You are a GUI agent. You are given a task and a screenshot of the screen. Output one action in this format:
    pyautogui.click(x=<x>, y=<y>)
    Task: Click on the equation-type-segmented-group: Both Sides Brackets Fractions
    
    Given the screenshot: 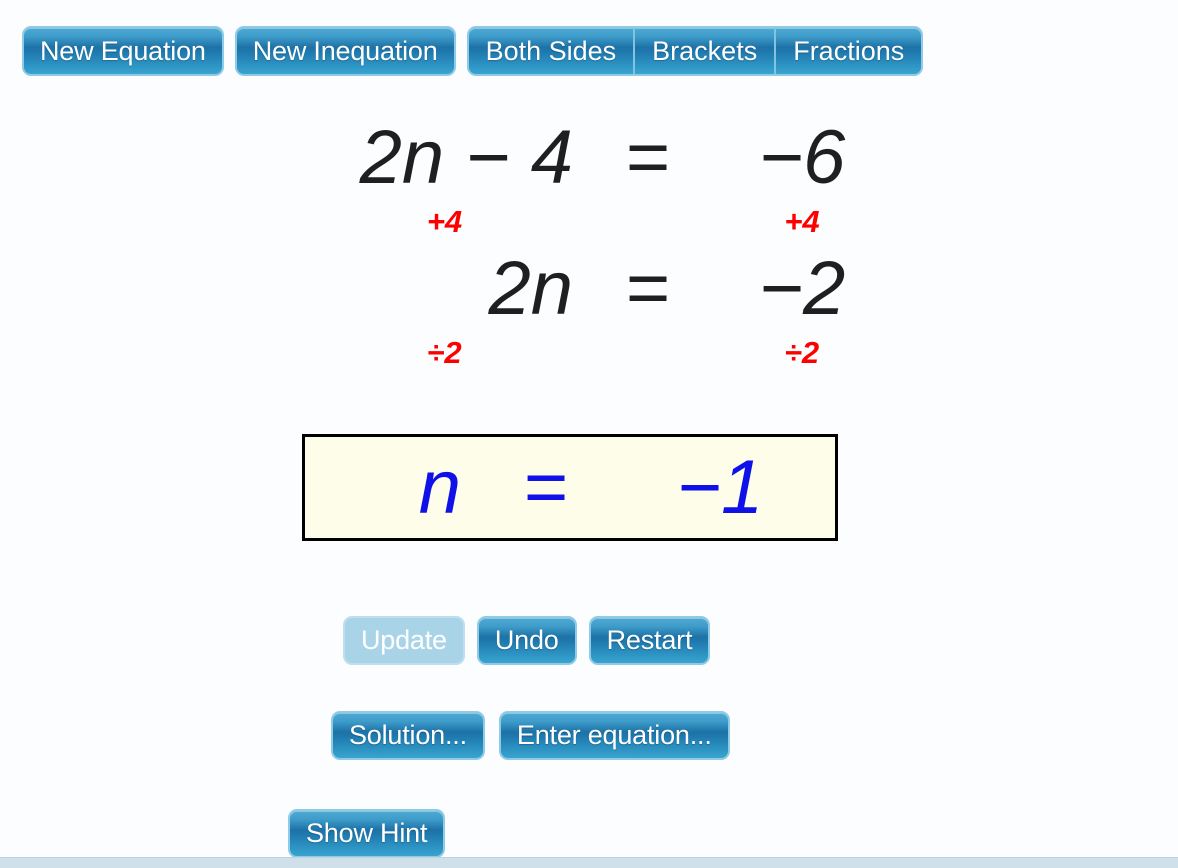 What is the action you would take?
    pyautogui.click(x=695, y=51)
    